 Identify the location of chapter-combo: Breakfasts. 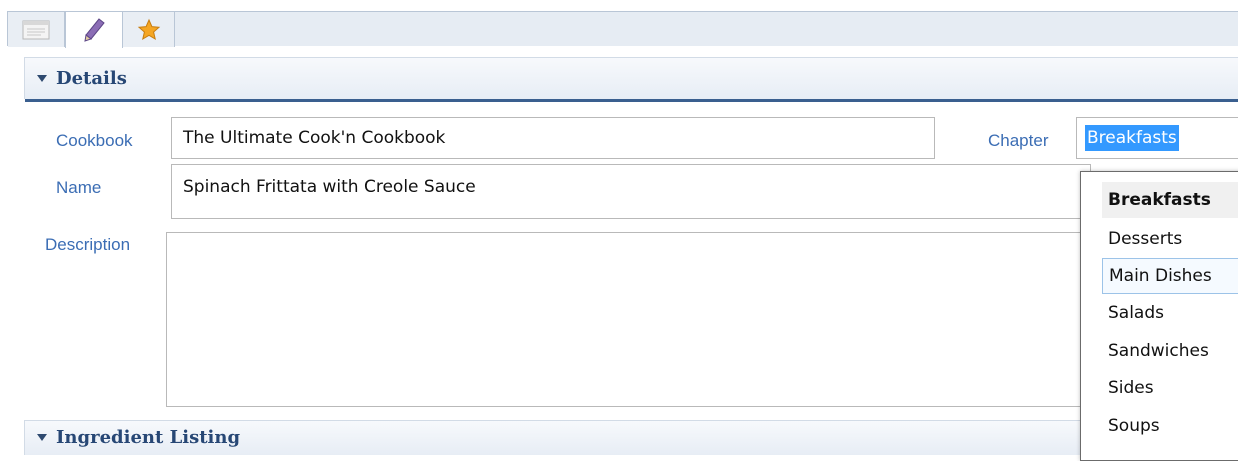
(1157, 138).